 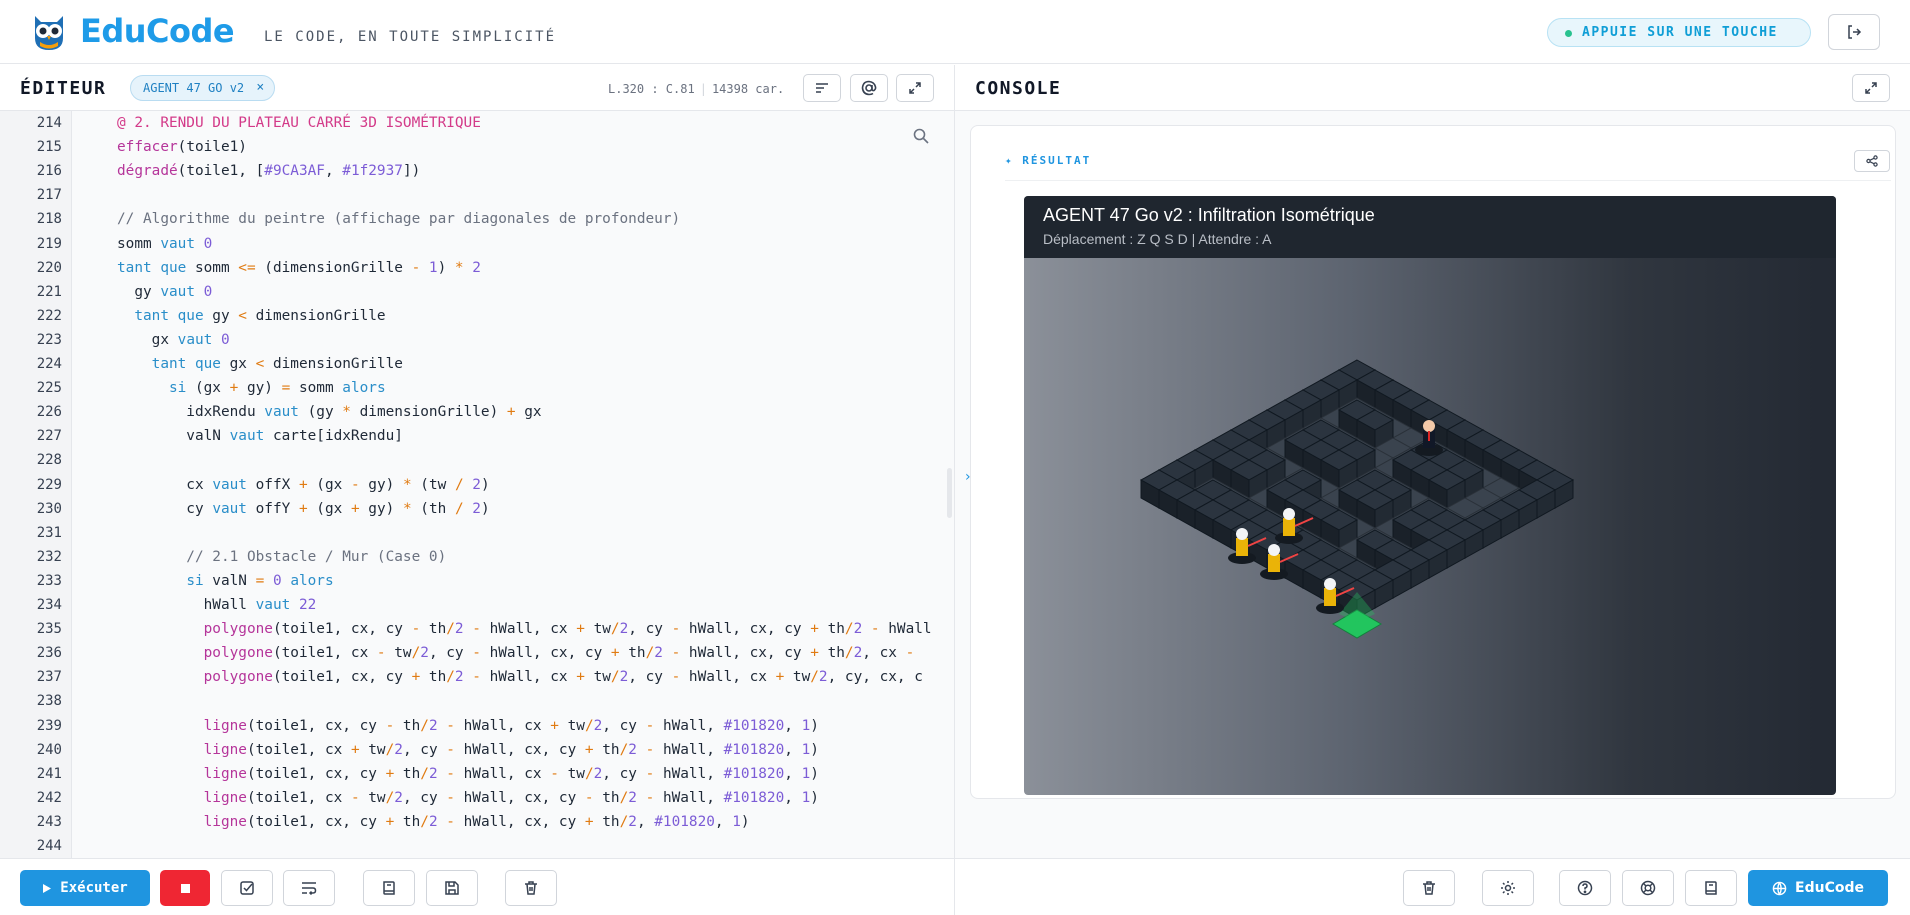 What do you see at coordinates (217, 605) in the screenshot?
I see `code-line: hWall vaut 22` at bounding box center [217, 605].